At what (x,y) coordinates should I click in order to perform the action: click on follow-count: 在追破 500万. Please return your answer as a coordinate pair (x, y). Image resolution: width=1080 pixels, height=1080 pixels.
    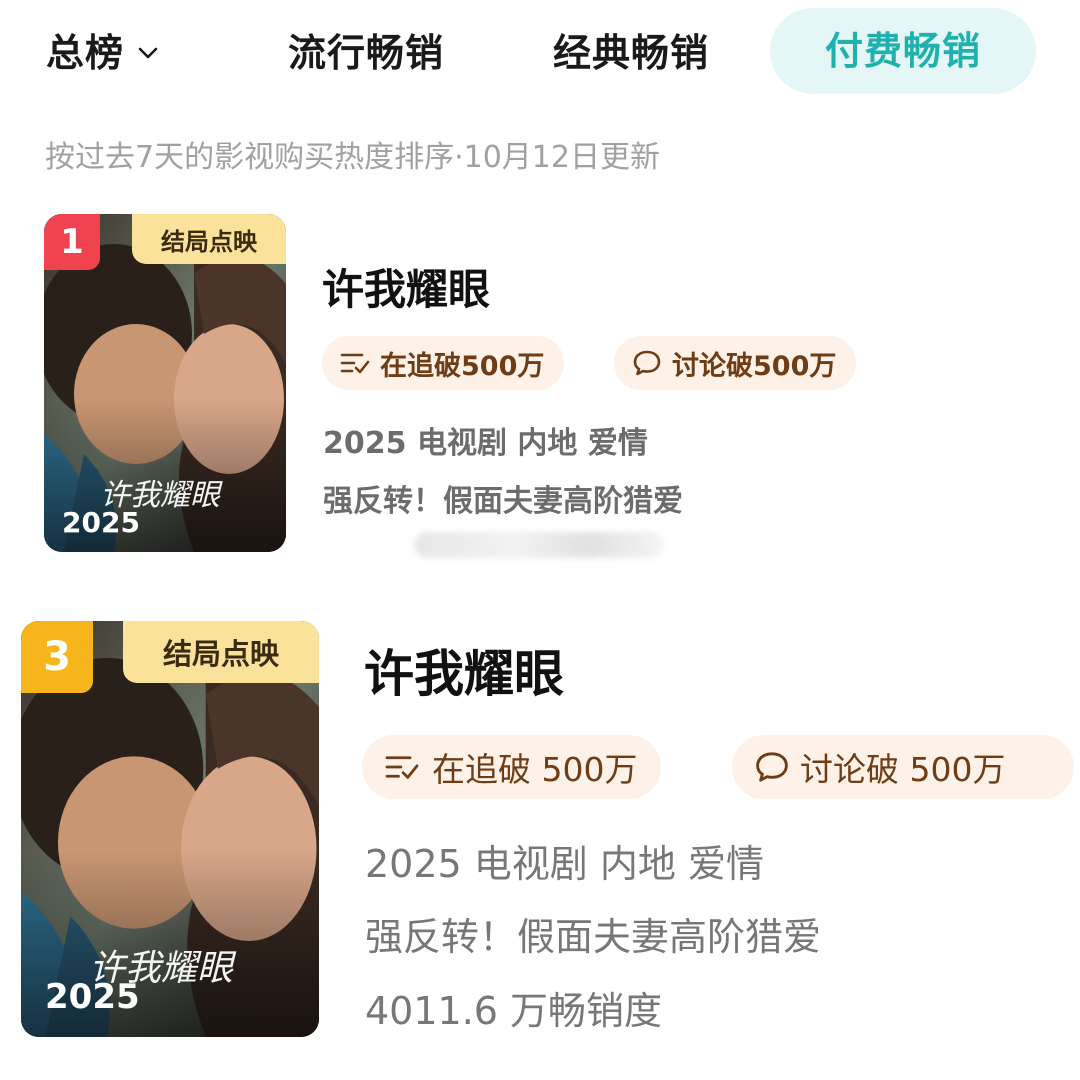
    Looking at the image, I should click on (535, 769).